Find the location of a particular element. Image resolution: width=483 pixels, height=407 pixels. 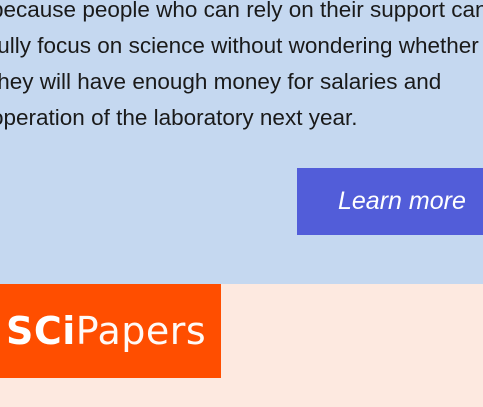

paragraph-line: operation of the laboratory next year. is located at coordinates (179, 117).